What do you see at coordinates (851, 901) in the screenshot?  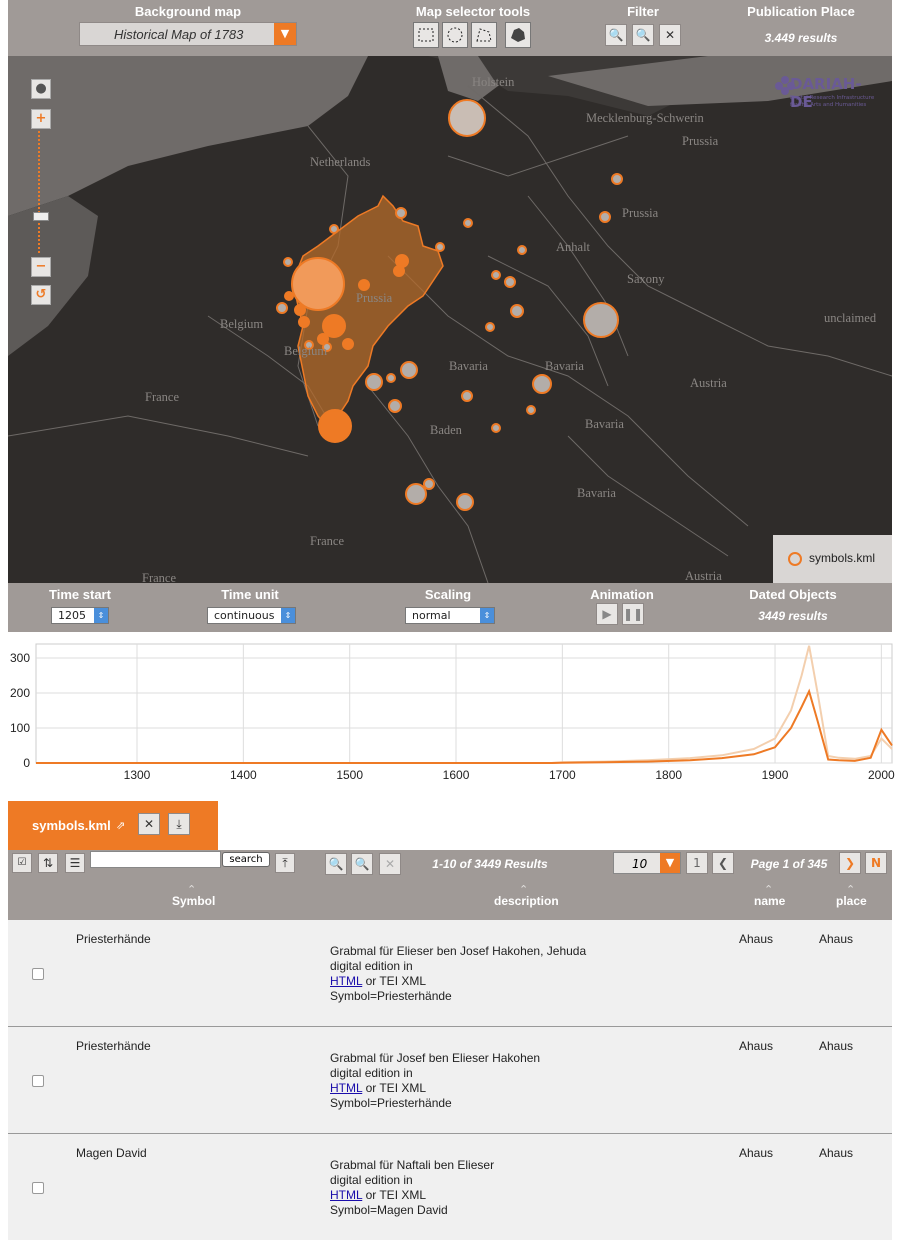 I see `column-header-place: place` at bounding box center [851, 901].